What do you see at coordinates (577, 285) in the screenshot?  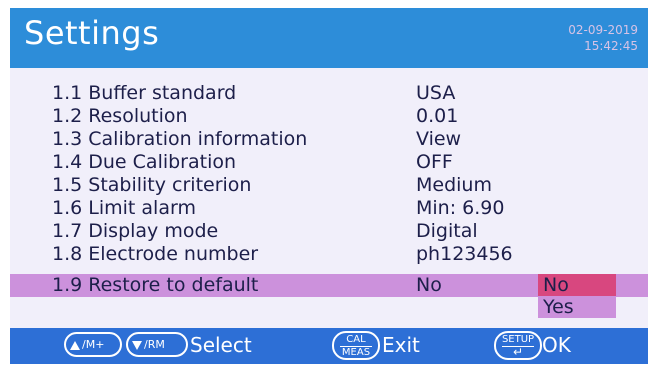 I see `dropdown-option-no: No` at bounding box center [577, 285].